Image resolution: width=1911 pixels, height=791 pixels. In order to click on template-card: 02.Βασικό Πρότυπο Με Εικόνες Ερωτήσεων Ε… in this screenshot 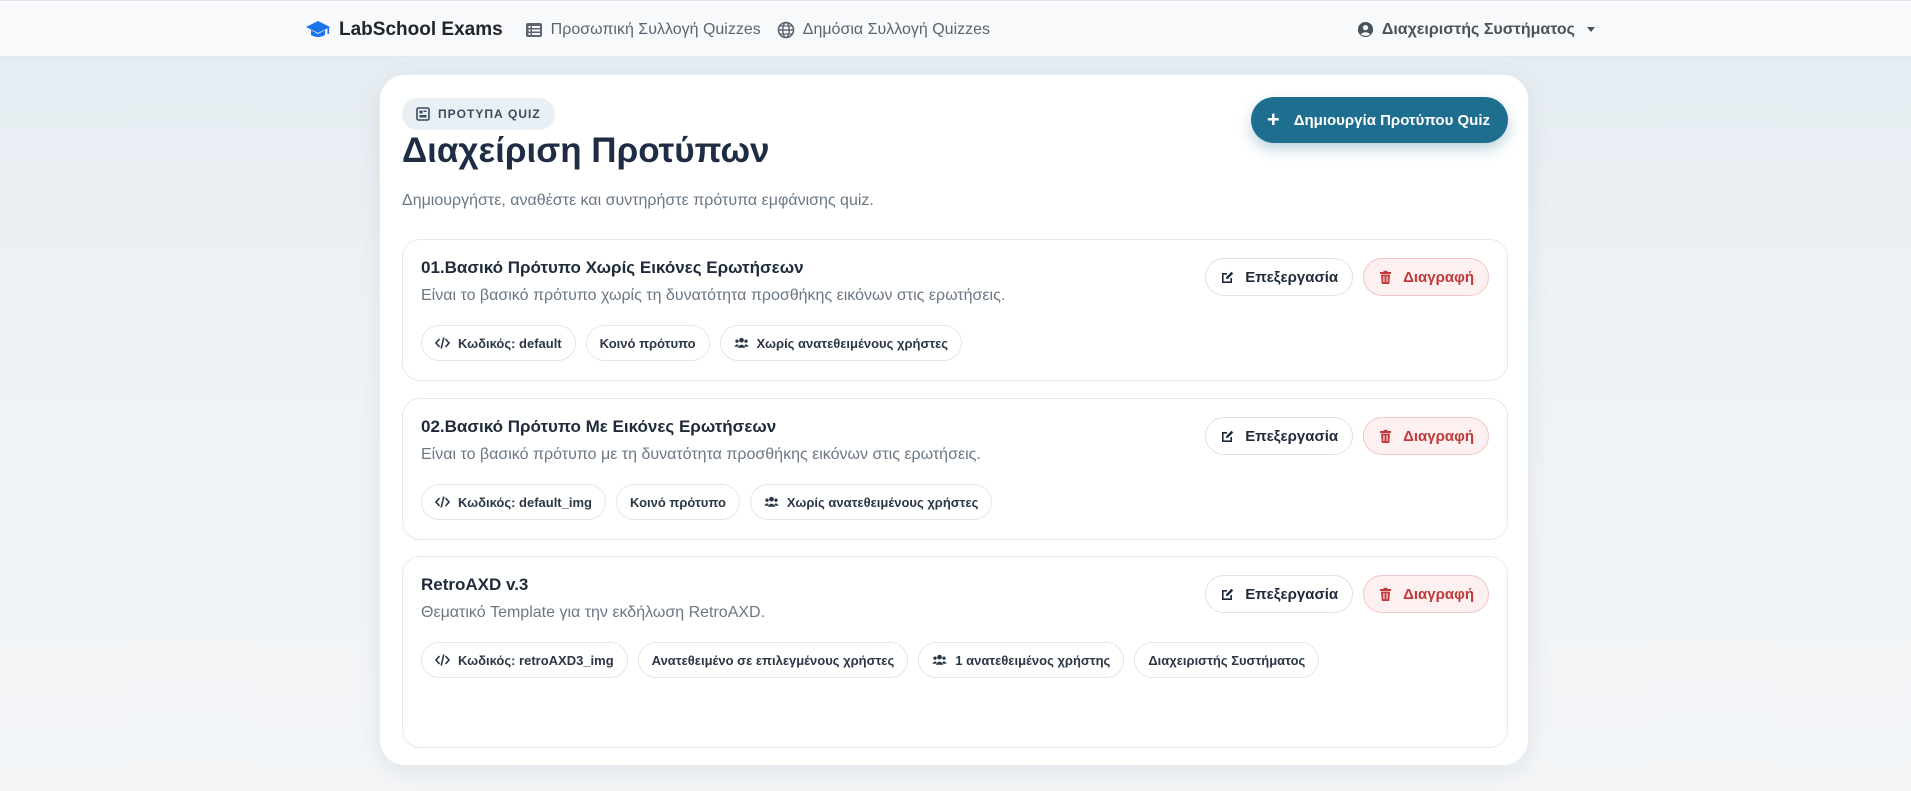, I will do `click(955, 469)`.